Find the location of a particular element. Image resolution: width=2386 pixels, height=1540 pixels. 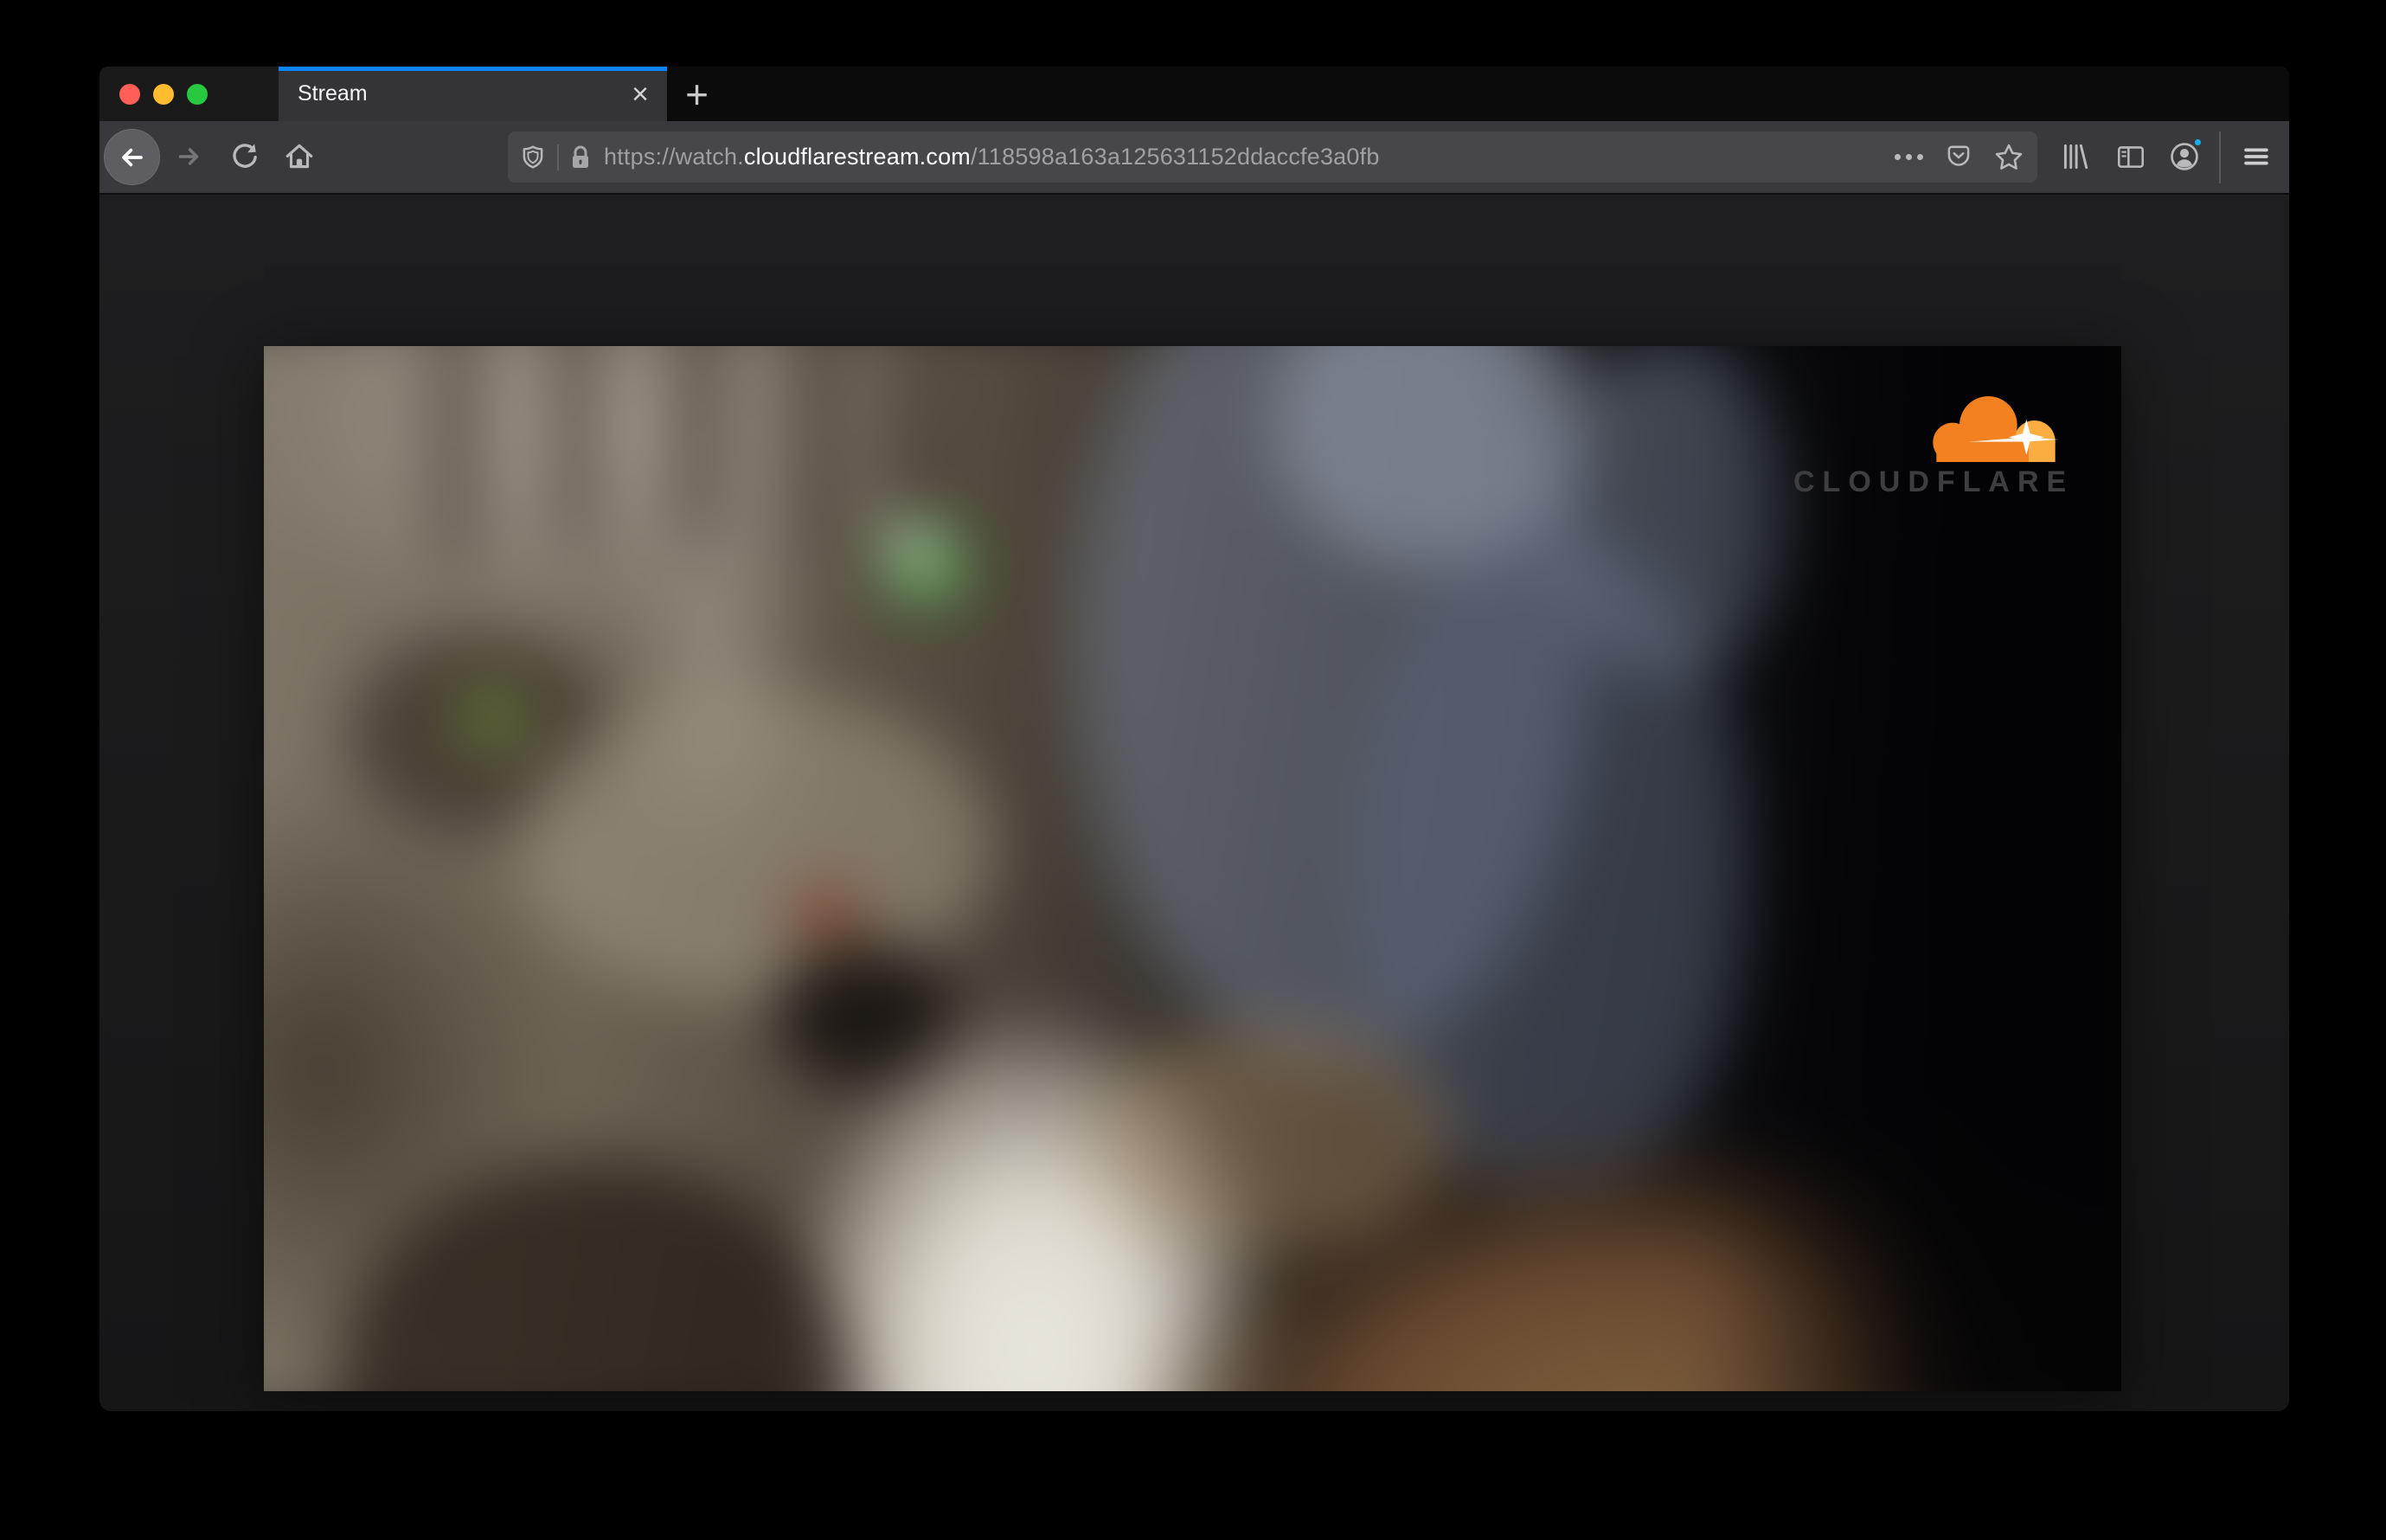

hamburger-icon is located at coordinates (2256, 156).